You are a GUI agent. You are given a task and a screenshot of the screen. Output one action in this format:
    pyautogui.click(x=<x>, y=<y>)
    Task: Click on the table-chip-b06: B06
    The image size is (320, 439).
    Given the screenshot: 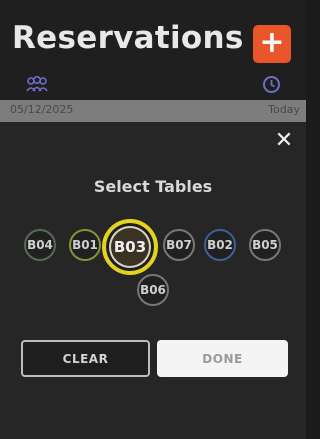 What is the action you would take?
    pyautogui.click(x=153, y=290)
    